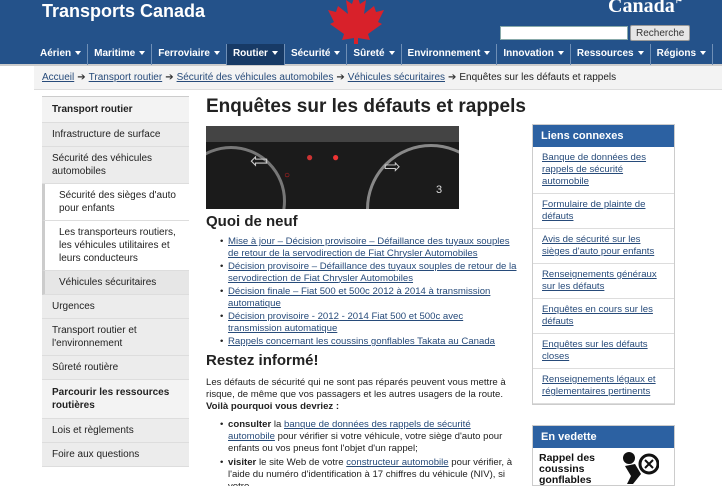  I want to click on breadcrumb-transport-routier: Transport routier, so click(126, 77).